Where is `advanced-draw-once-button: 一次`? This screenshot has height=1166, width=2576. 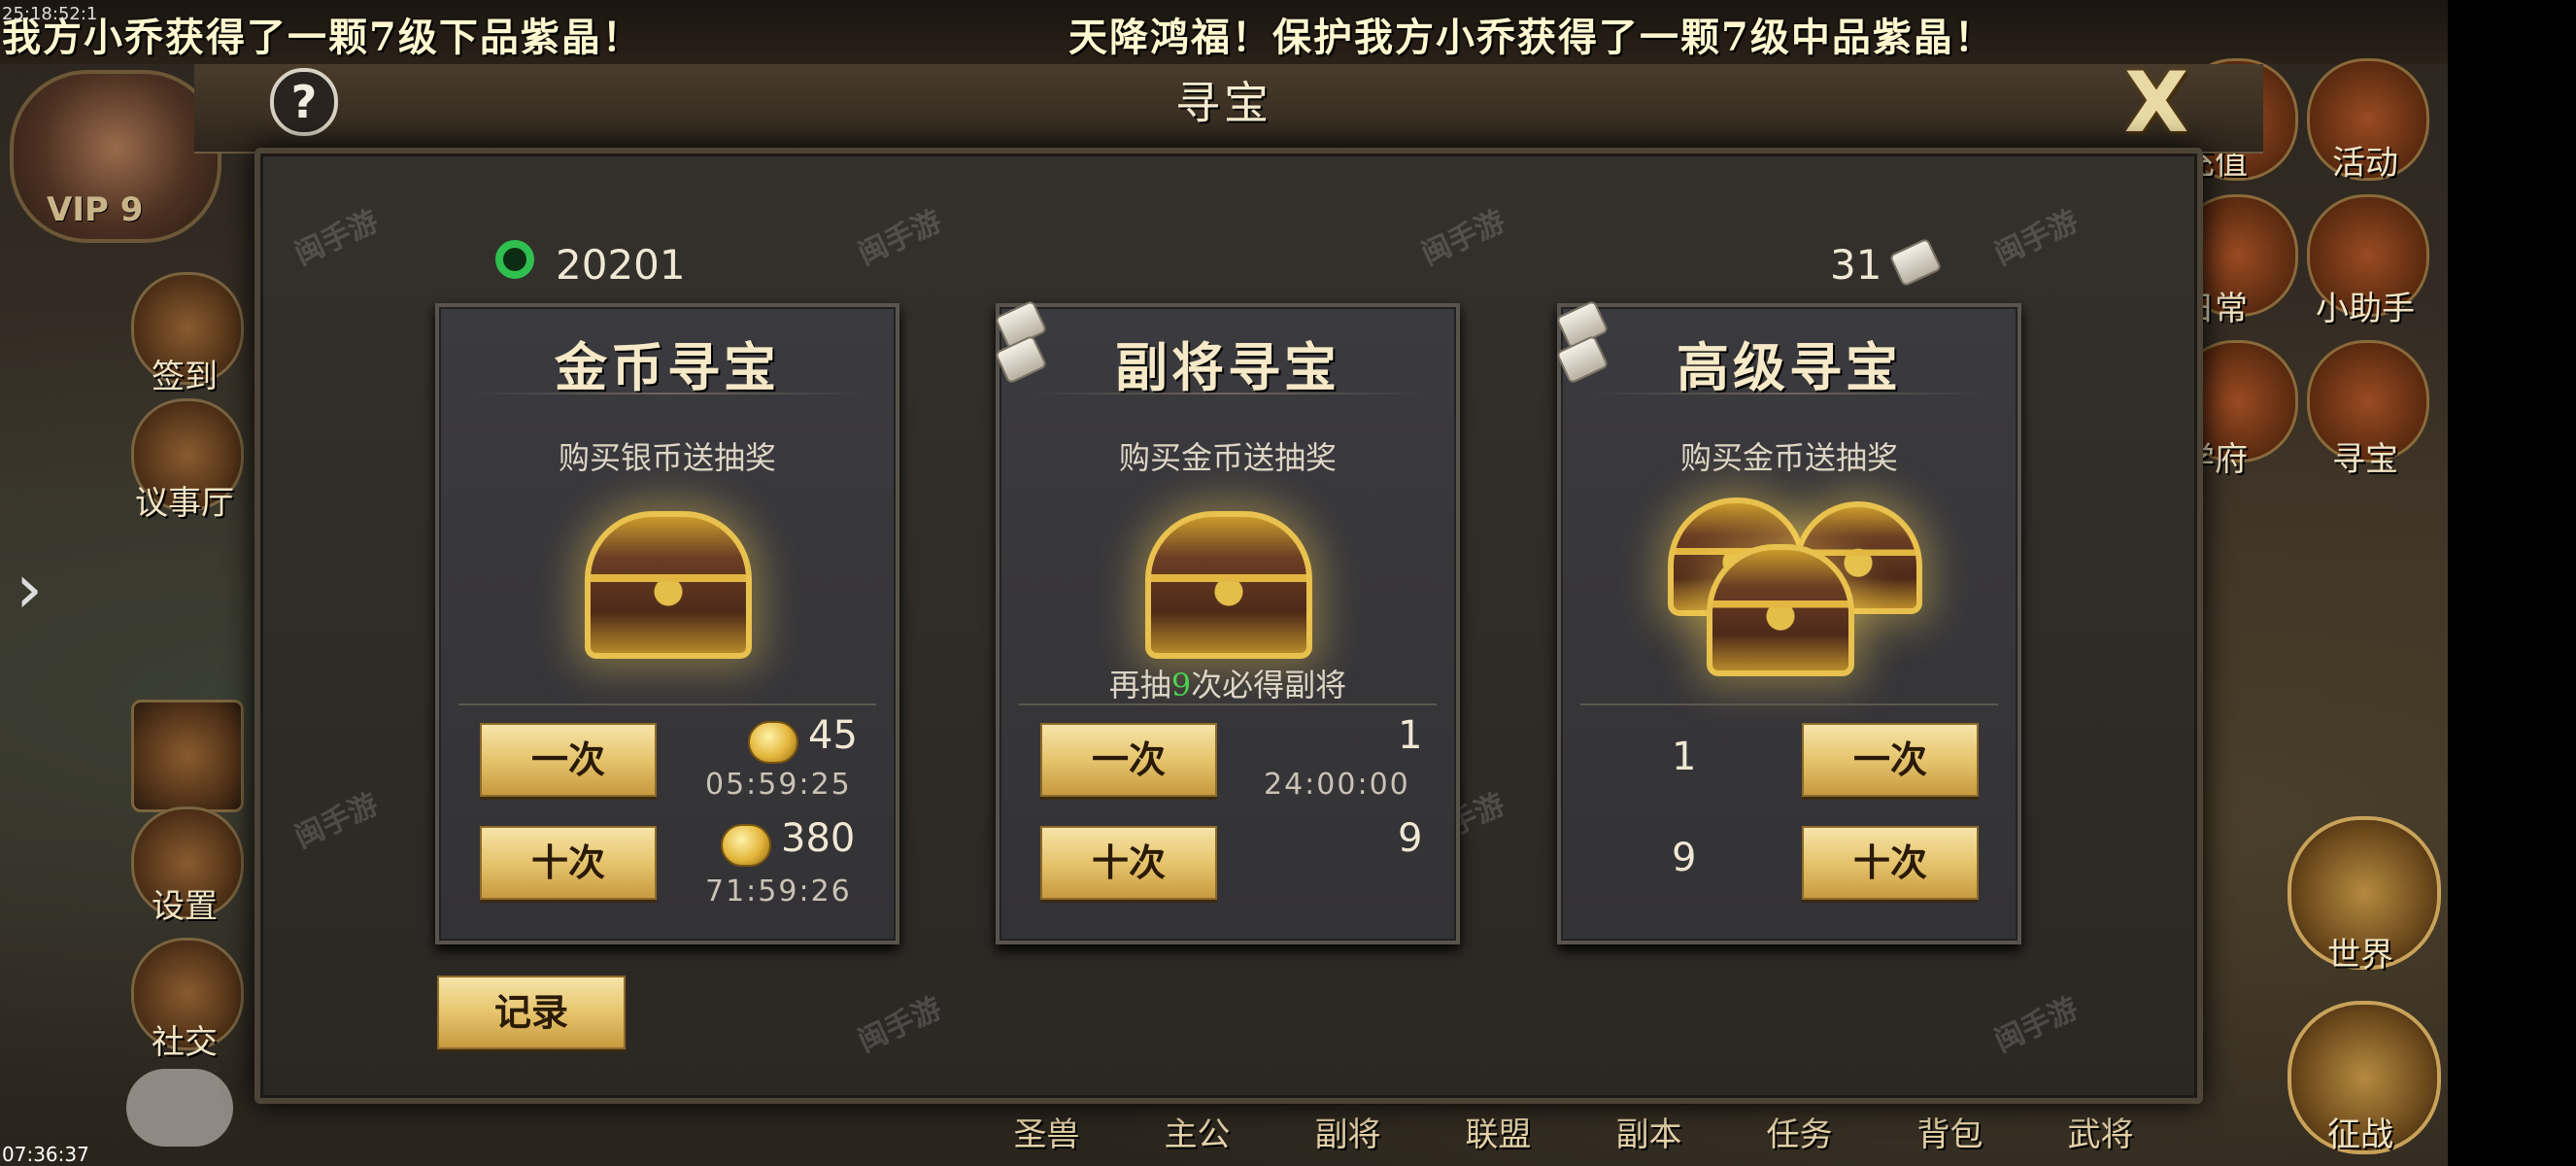 advanced-draw-once-button: 一次 is located at coordinates (1890, 760).